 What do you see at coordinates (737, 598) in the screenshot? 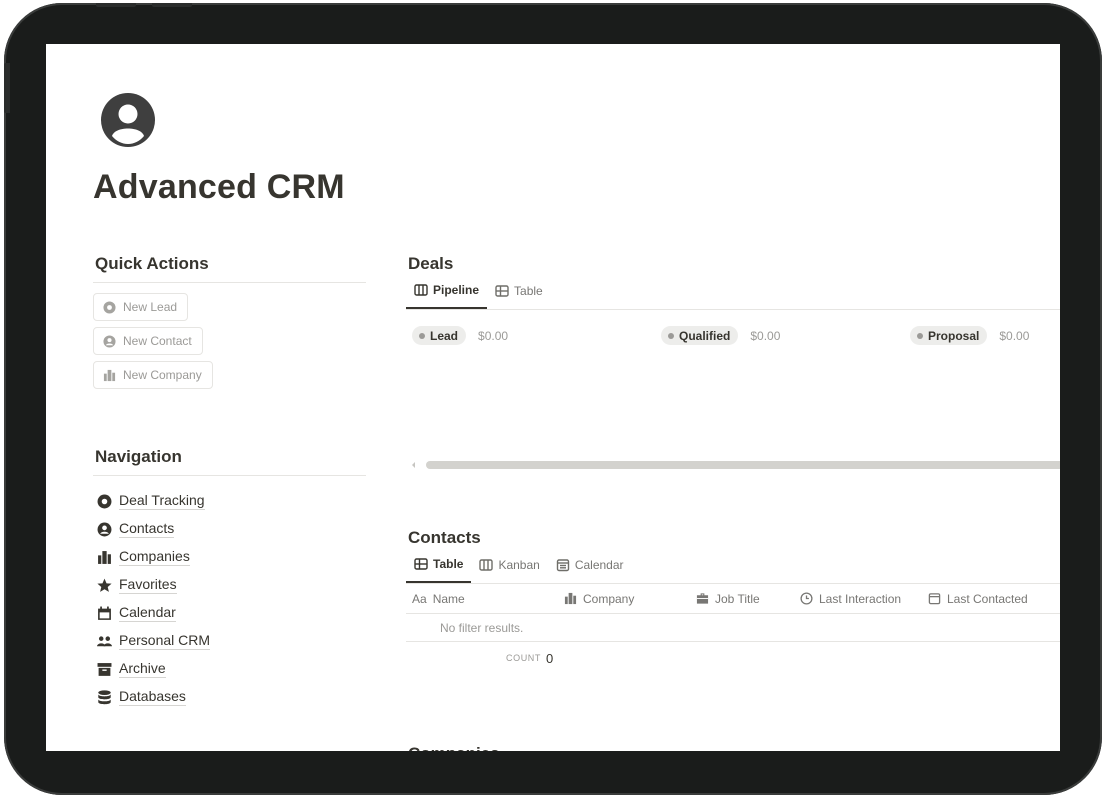
I see `column-label: Job Title` at bounding box center [737, 598].